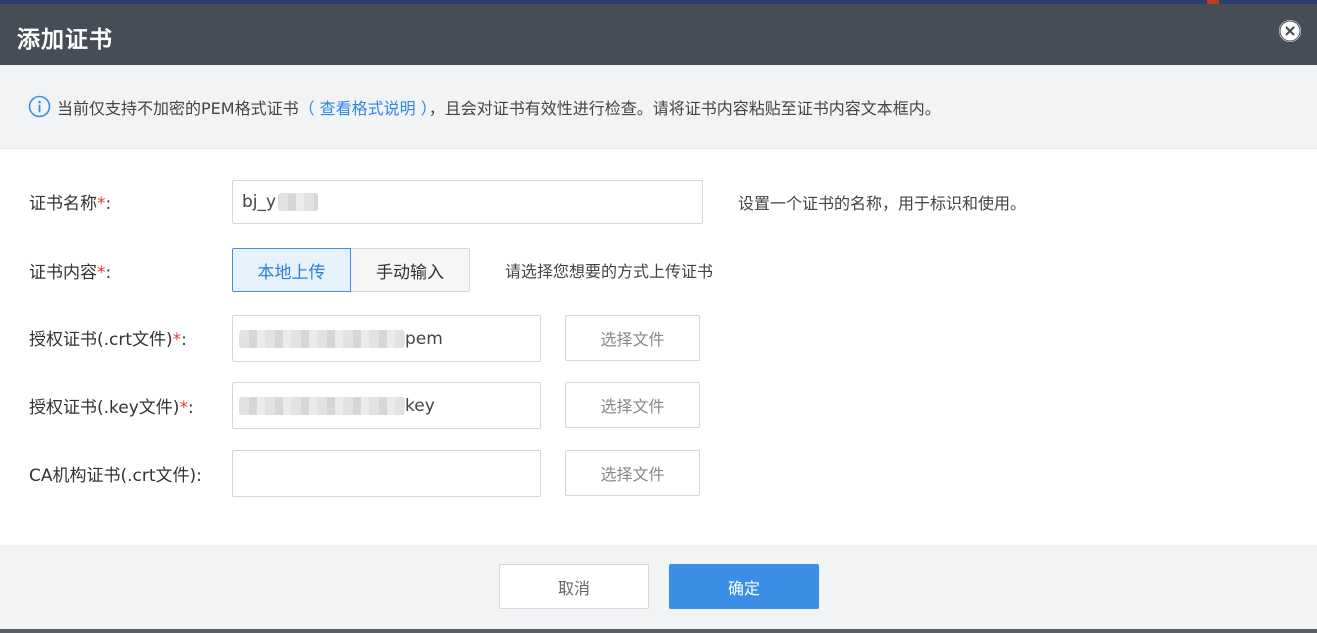 This screenshot has width=1317, height=633. What do you see at coordinates (744, 586) in the screenshot?
I see `confirm-button: 确定` at bounding box center [744, 586].